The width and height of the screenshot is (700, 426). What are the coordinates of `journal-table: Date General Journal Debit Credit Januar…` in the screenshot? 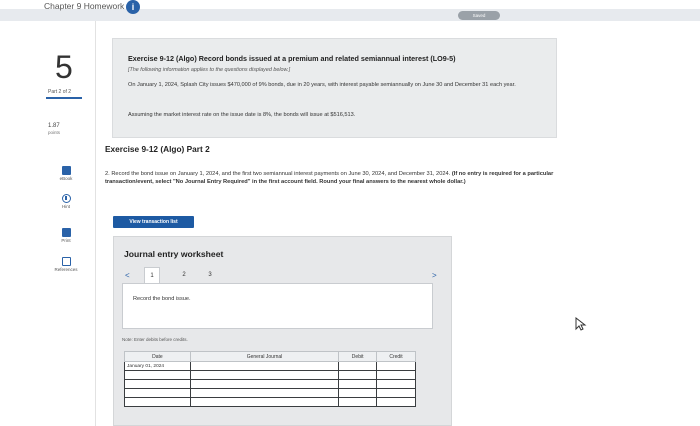 It's located at (270, 379).